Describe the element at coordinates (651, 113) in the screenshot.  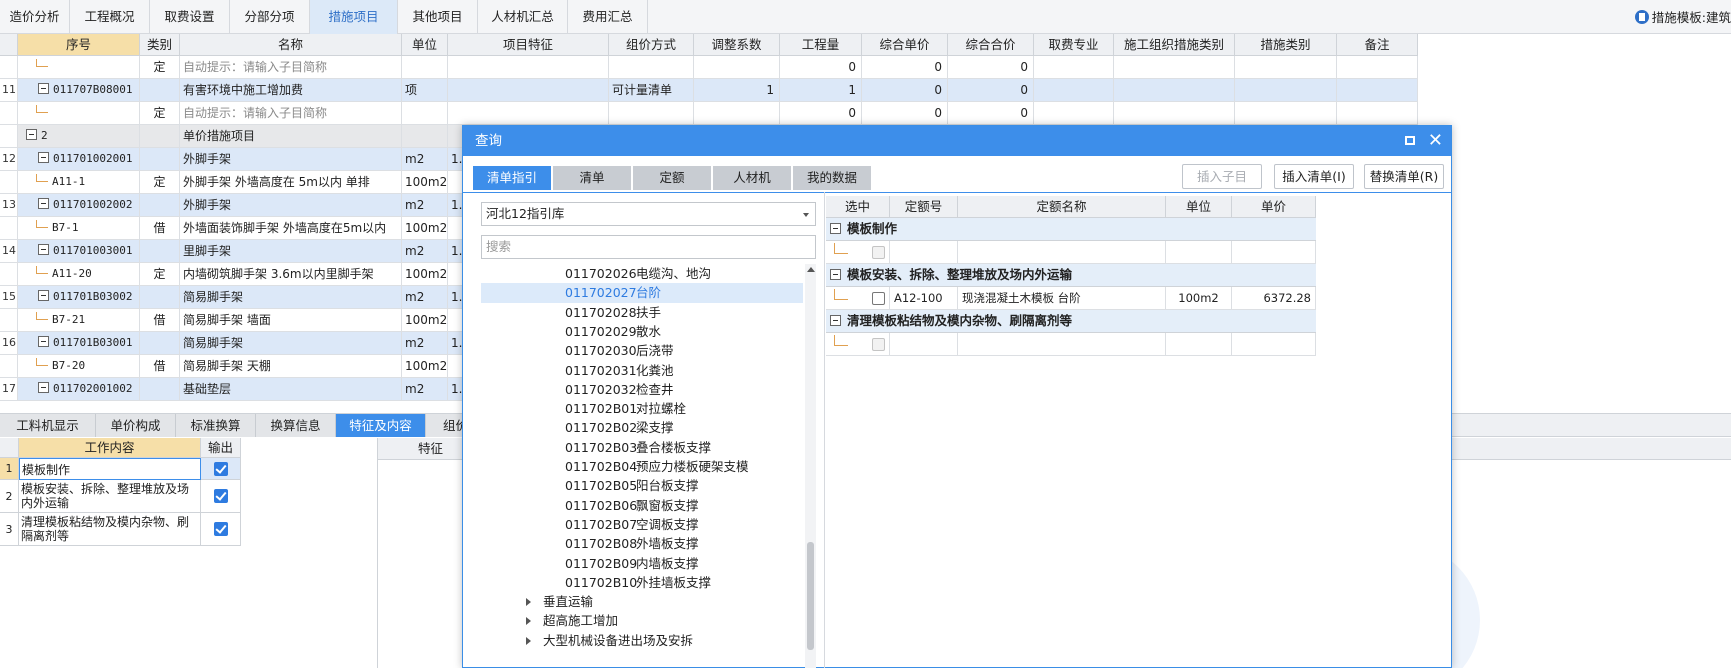
I see `method-cell` at that location.